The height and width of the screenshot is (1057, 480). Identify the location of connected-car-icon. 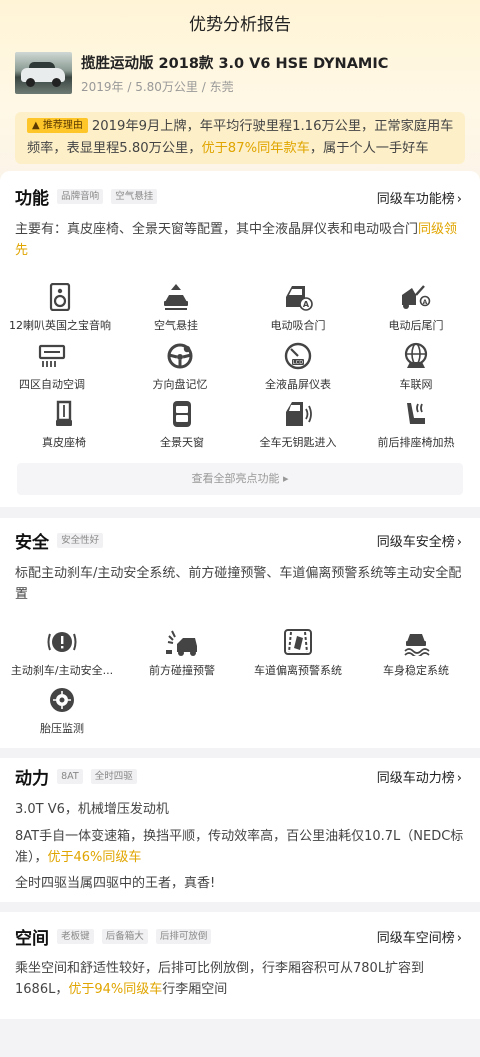
(416, 355).